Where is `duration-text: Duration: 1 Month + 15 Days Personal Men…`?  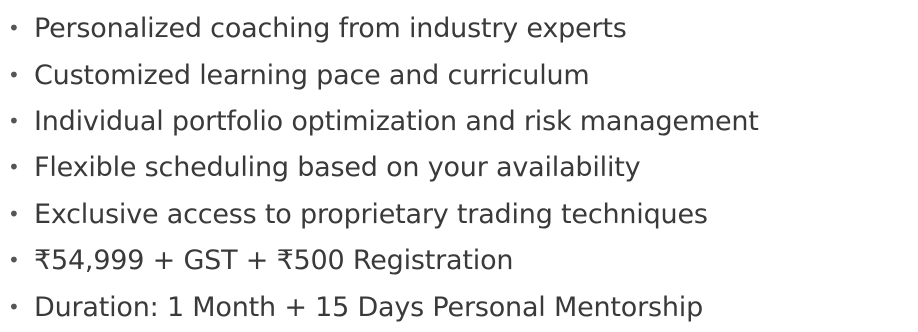 duration-text: Duration: 1 Month + 15 Days Personal Men… is located at coordinates (369, 307).